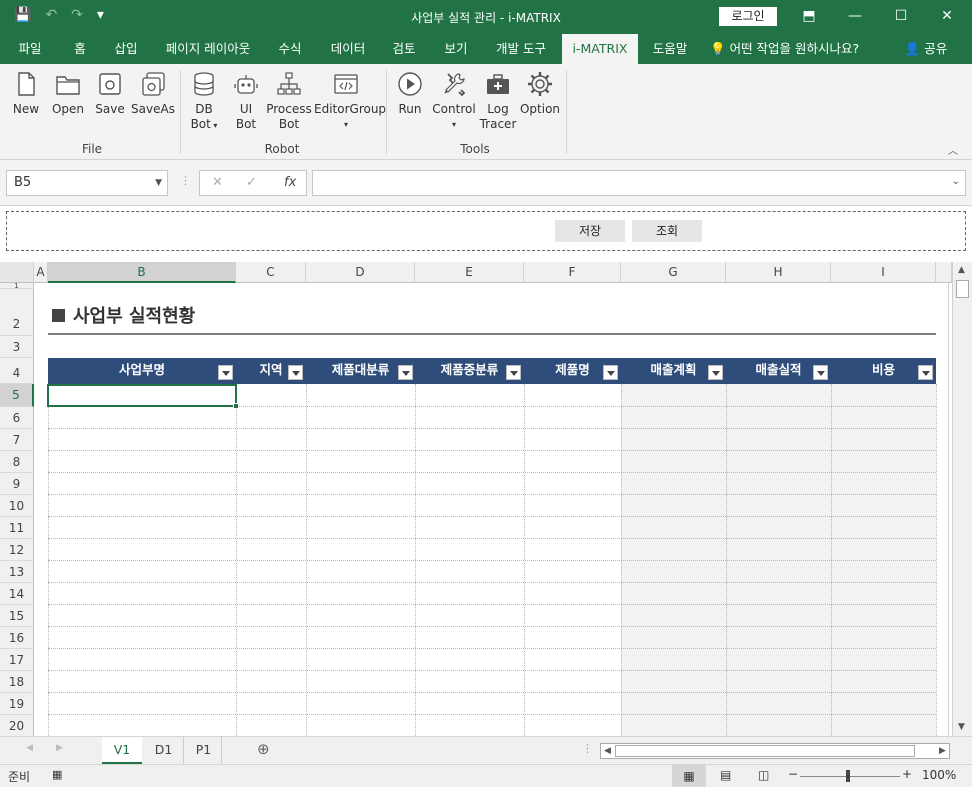 This screenshot has height=787, width=972. Describe the element at coordinates (348, 49) in the screenshot. I see `tab-data: 데이터` at that location.